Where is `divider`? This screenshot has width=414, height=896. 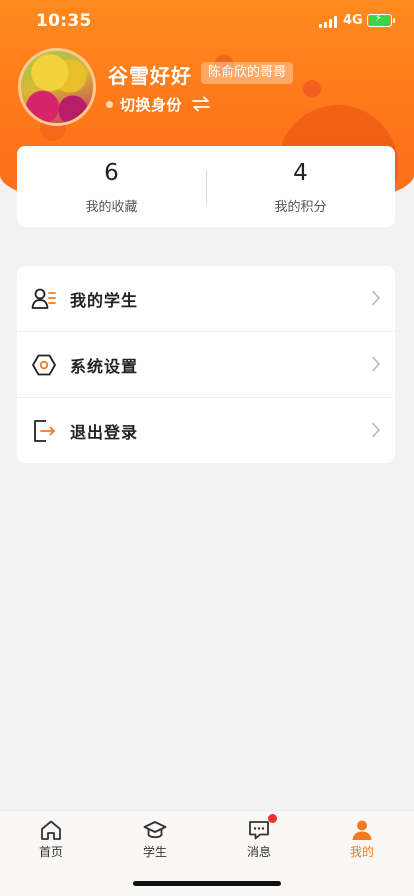 divider is located at coordinates (206, 187).